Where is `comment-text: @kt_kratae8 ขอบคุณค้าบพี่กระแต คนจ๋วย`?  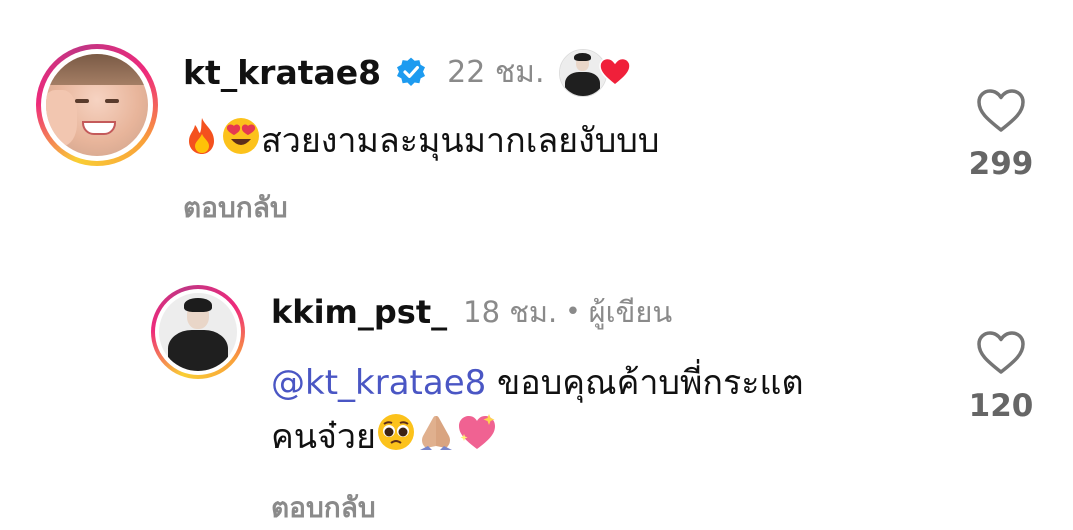
comment-text: @kt_kratae8 ขอบคุณค้าบพี่กระแต คนจ๋วย is located at coordinates (601, 412).